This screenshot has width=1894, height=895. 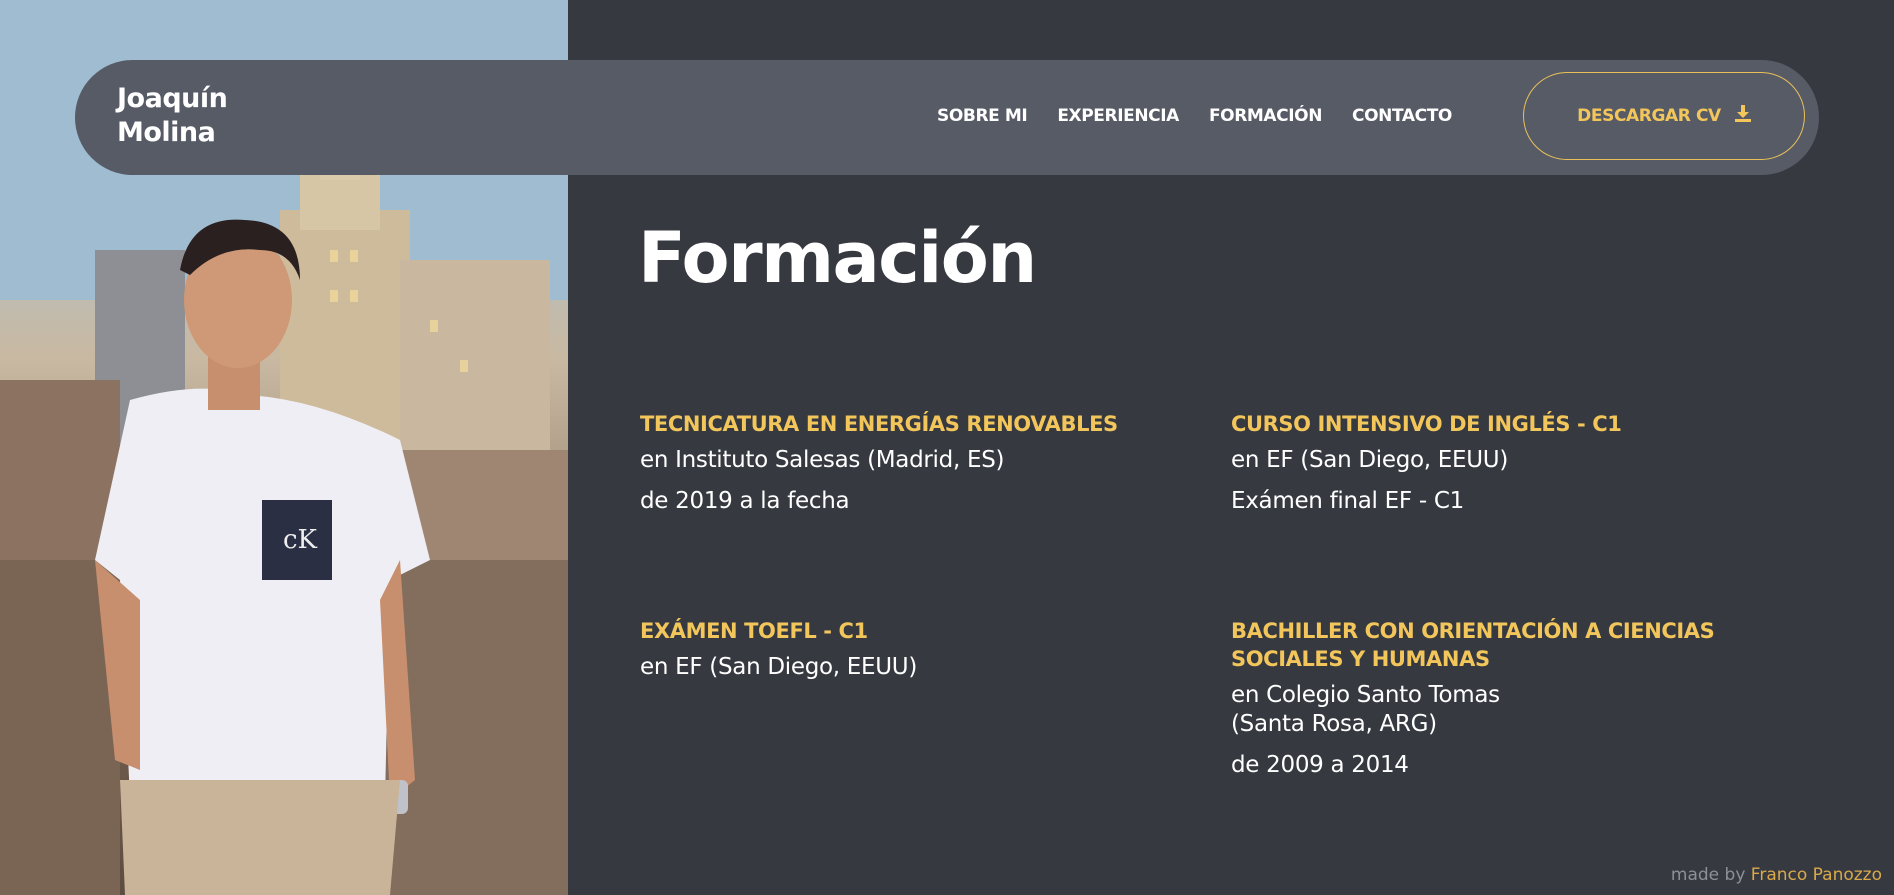 What do you see at coordinates (172, 98) in the screenshot?
I see `brand-first-name: Joaquín` at bounding box center [172, 98].